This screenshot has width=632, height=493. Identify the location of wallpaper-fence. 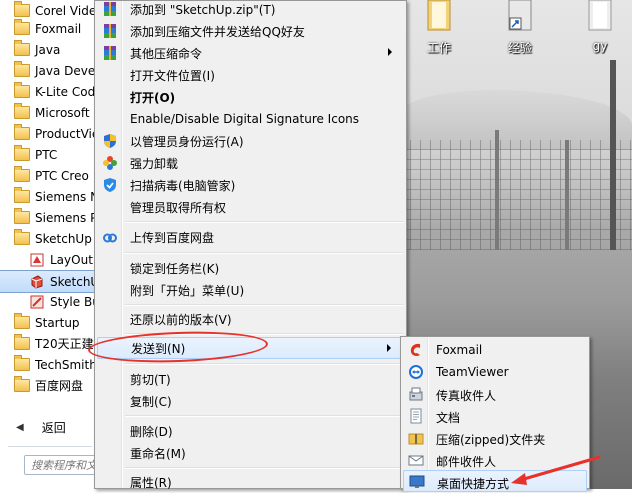
(516, 195).